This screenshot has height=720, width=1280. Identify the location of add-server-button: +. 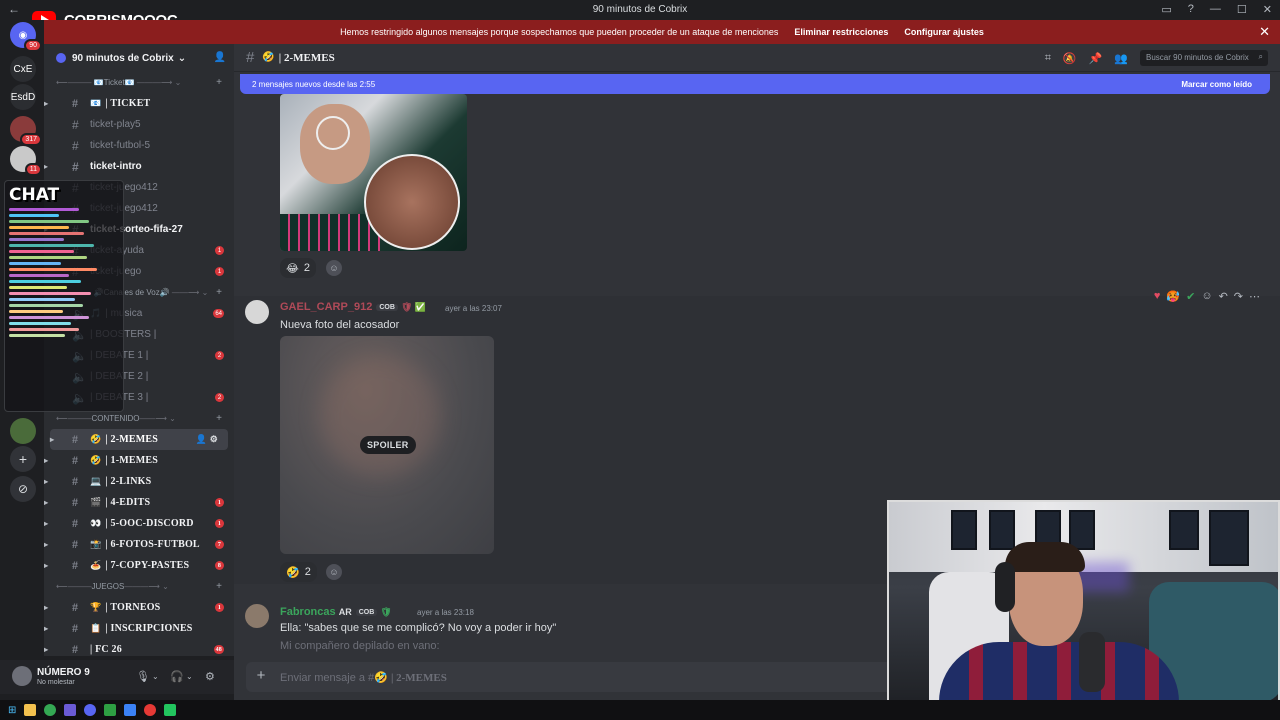
(23, 459).